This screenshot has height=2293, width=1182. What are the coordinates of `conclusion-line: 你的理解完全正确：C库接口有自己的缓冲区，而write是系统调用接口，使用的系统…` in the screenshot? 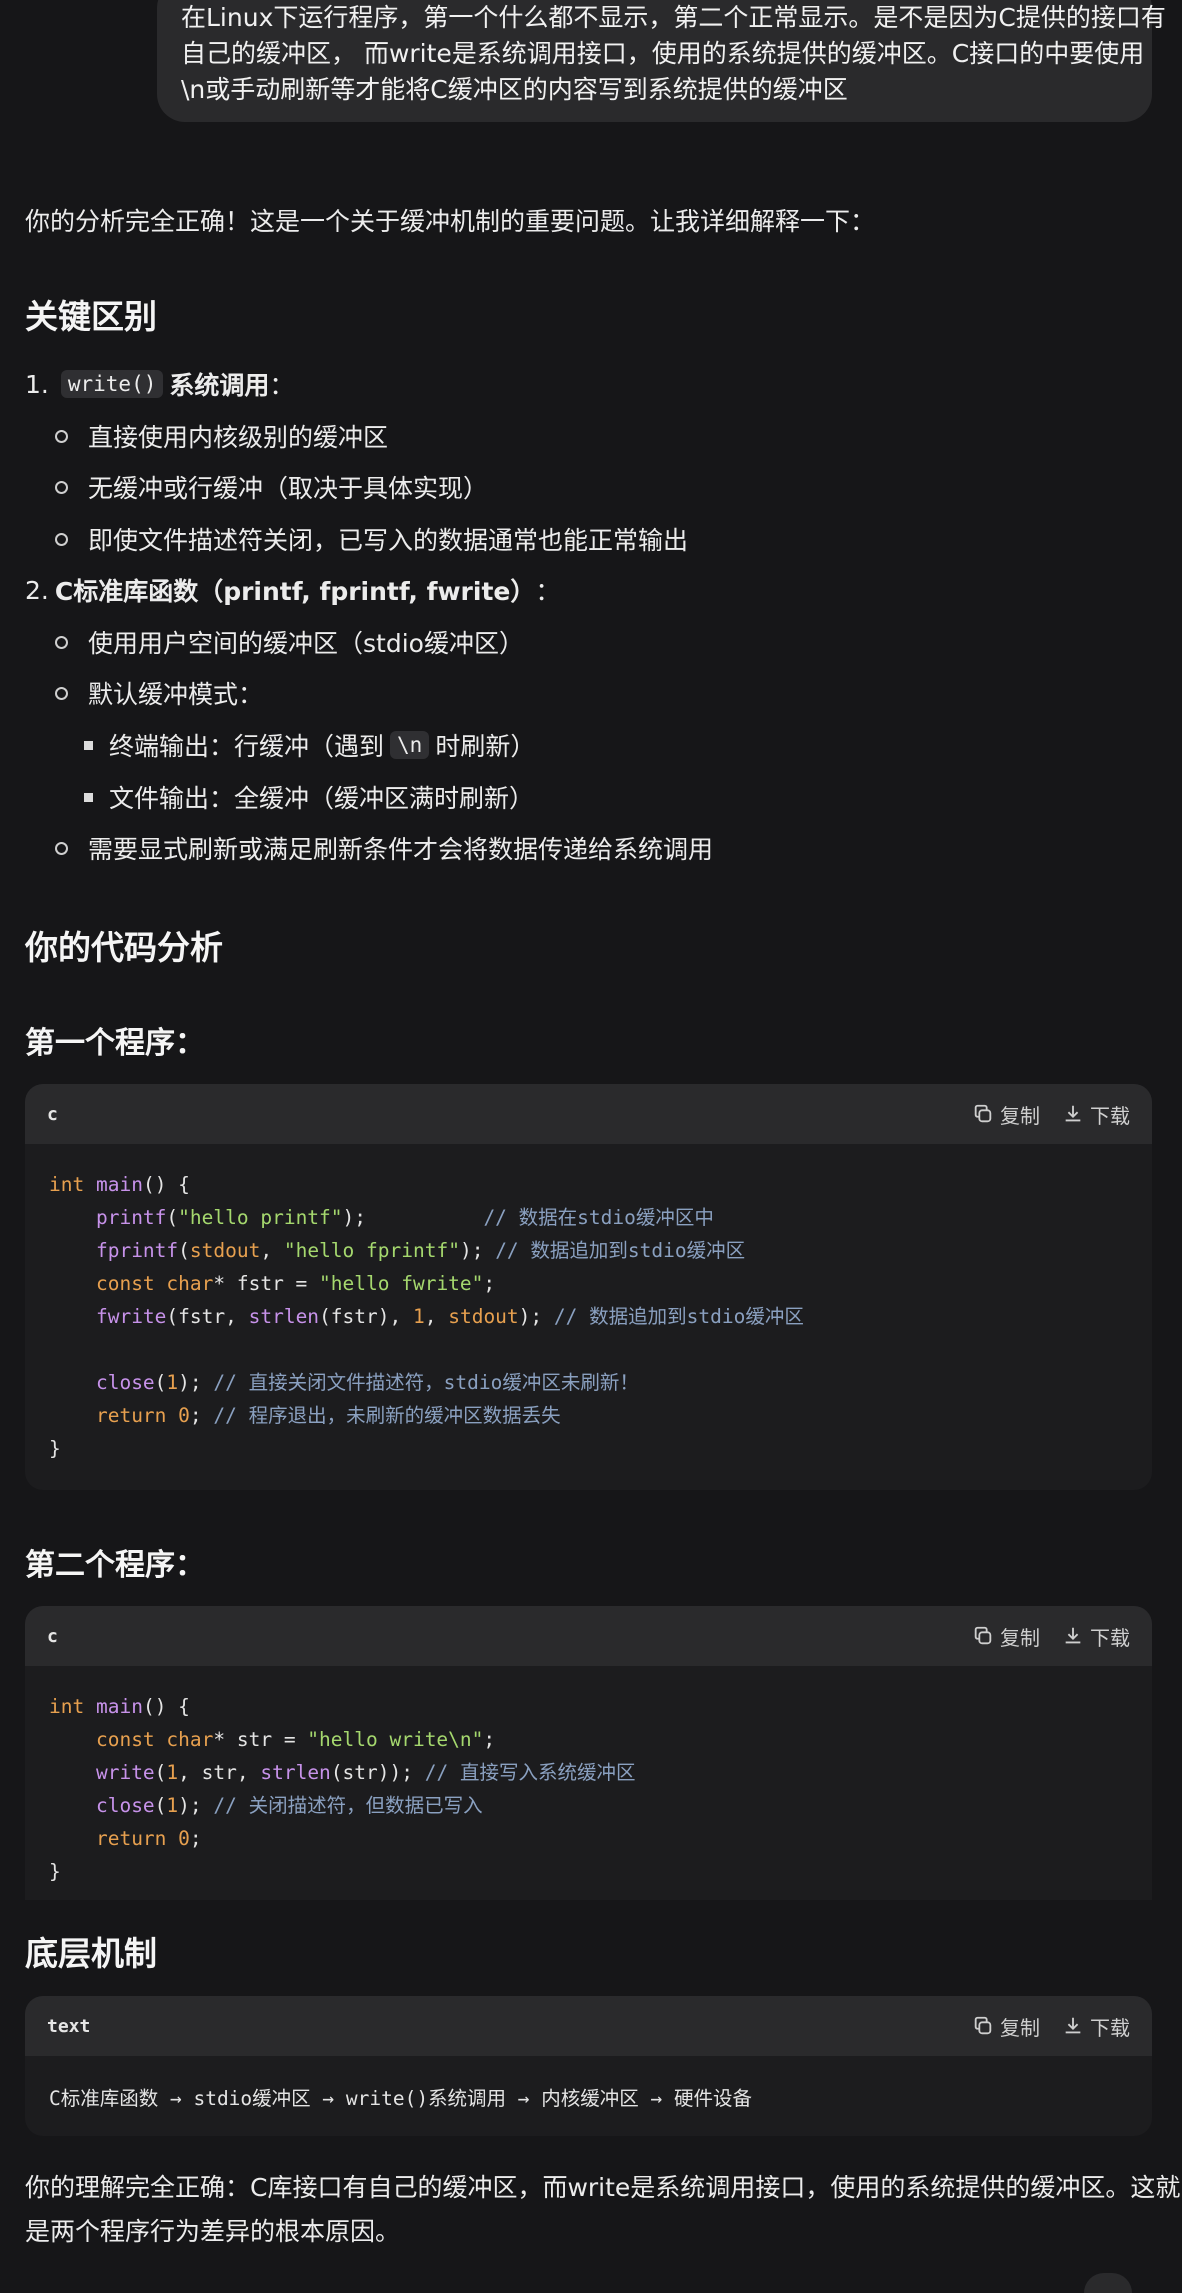 It's located at (603, 2187).